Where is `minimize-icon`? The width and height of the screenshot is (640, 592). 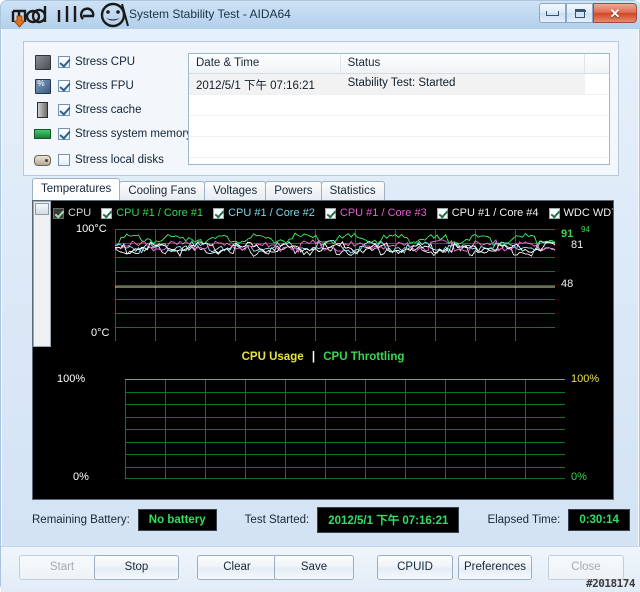
minimize-icon is located at coordinates (552, 13).